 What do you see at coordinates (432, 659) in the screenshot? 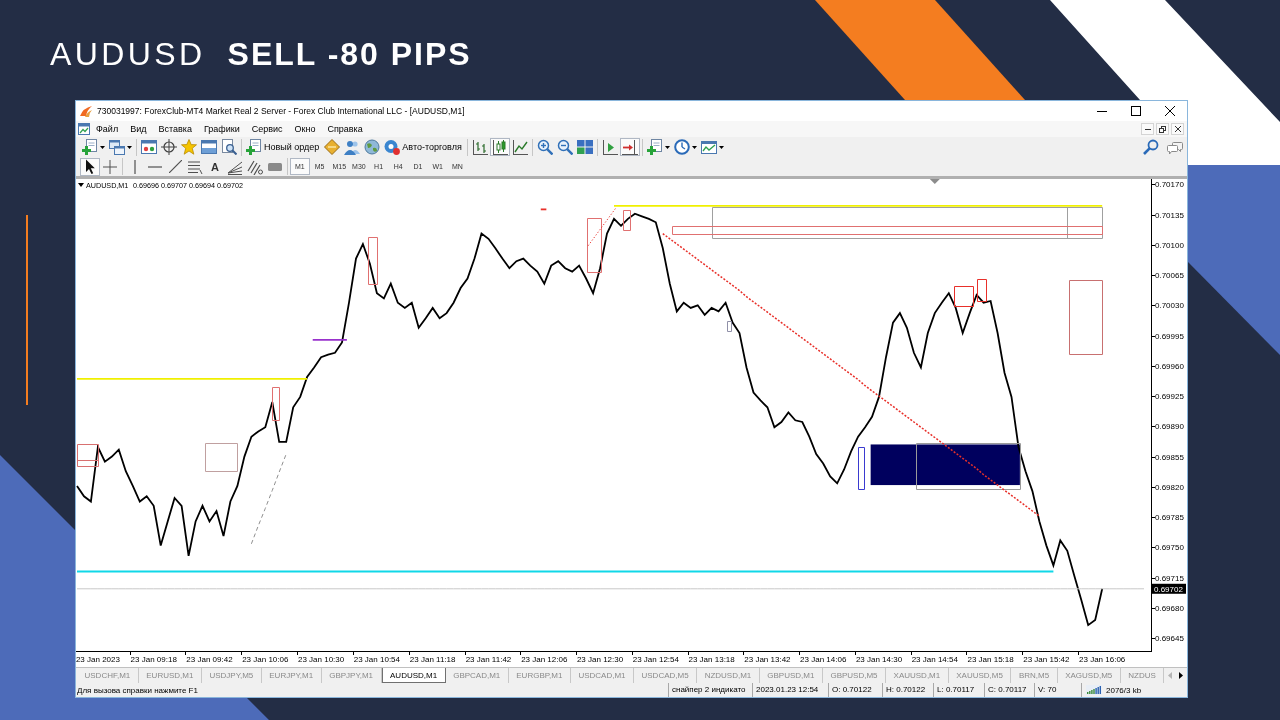
I see `time-axis-label: 23 Jan 11:18` at bounding box center [432, 659].